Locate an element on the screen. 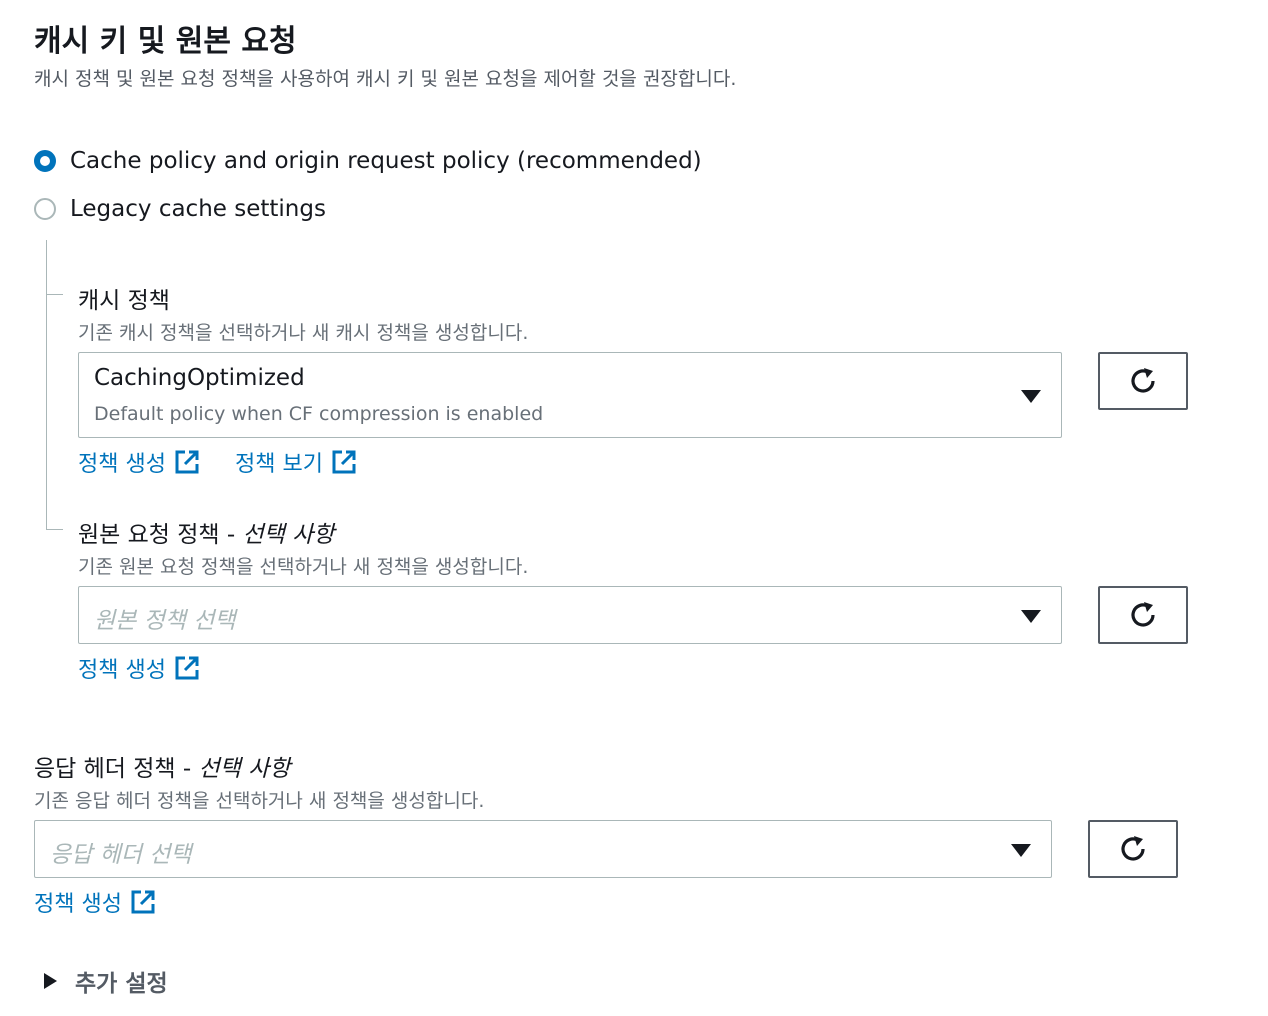  tree-connector-origin is located at coordinates (54, 529).